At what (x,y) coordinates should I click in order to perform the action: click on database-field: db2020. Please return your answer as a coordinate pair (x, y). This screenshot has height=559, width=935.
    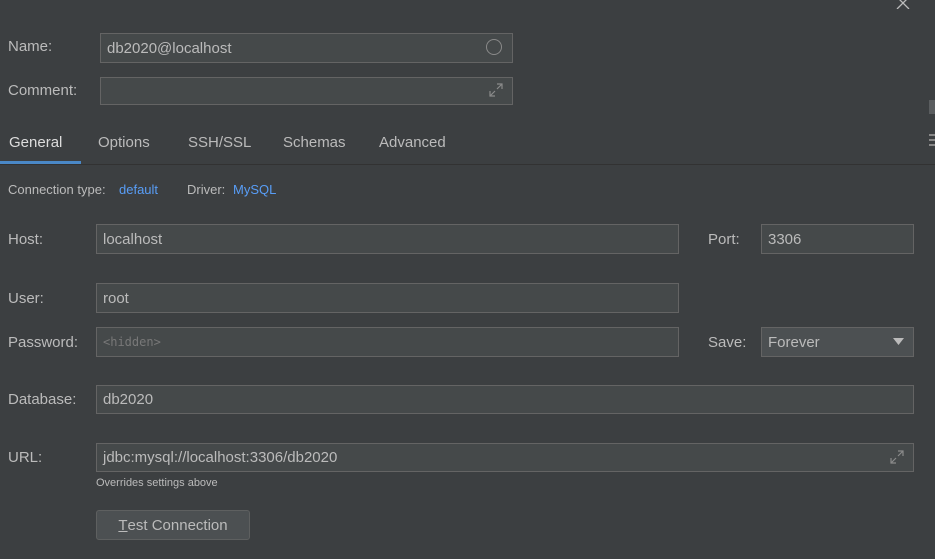
    Looking at the image, I should click on (505, 399).